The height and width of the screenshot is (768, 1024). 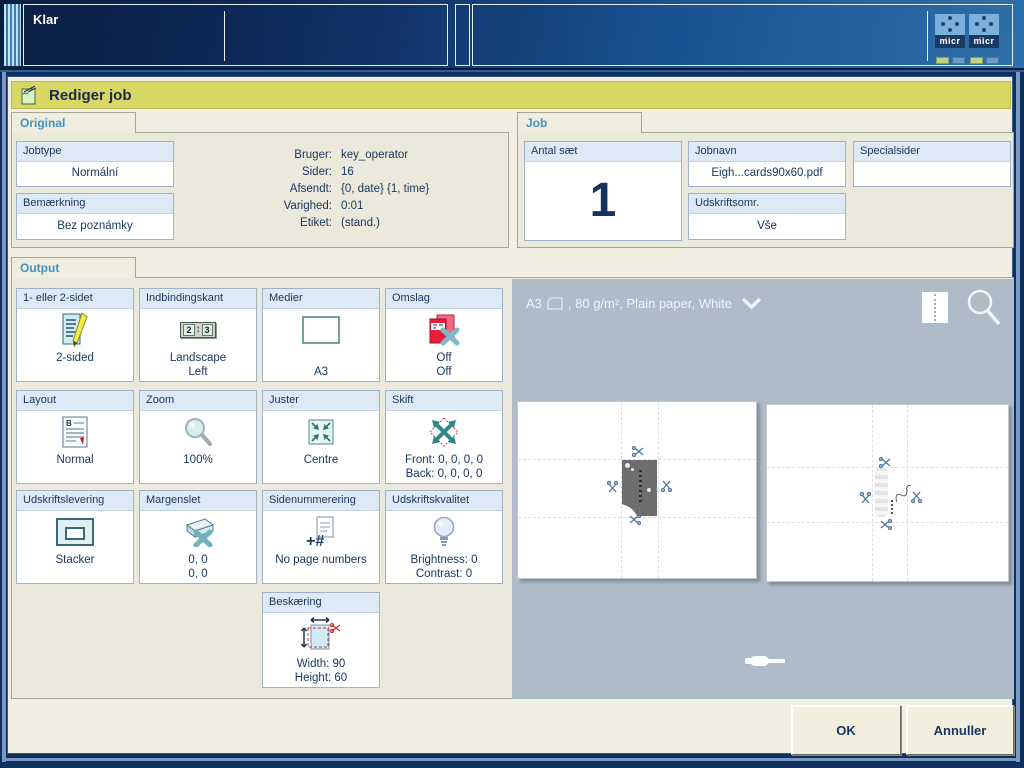 I want to click on frame-highlight, so click(x=512, y=71).